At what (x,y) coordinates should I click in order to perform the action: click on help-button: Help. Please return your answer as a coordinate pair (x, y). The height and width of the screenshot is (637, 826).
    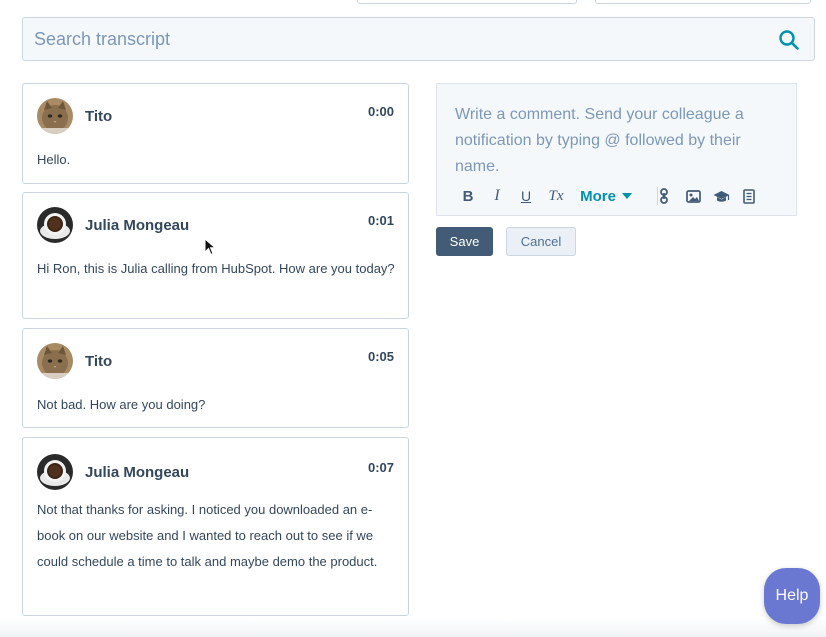
    Looking at the image, I should click on (792, 596).